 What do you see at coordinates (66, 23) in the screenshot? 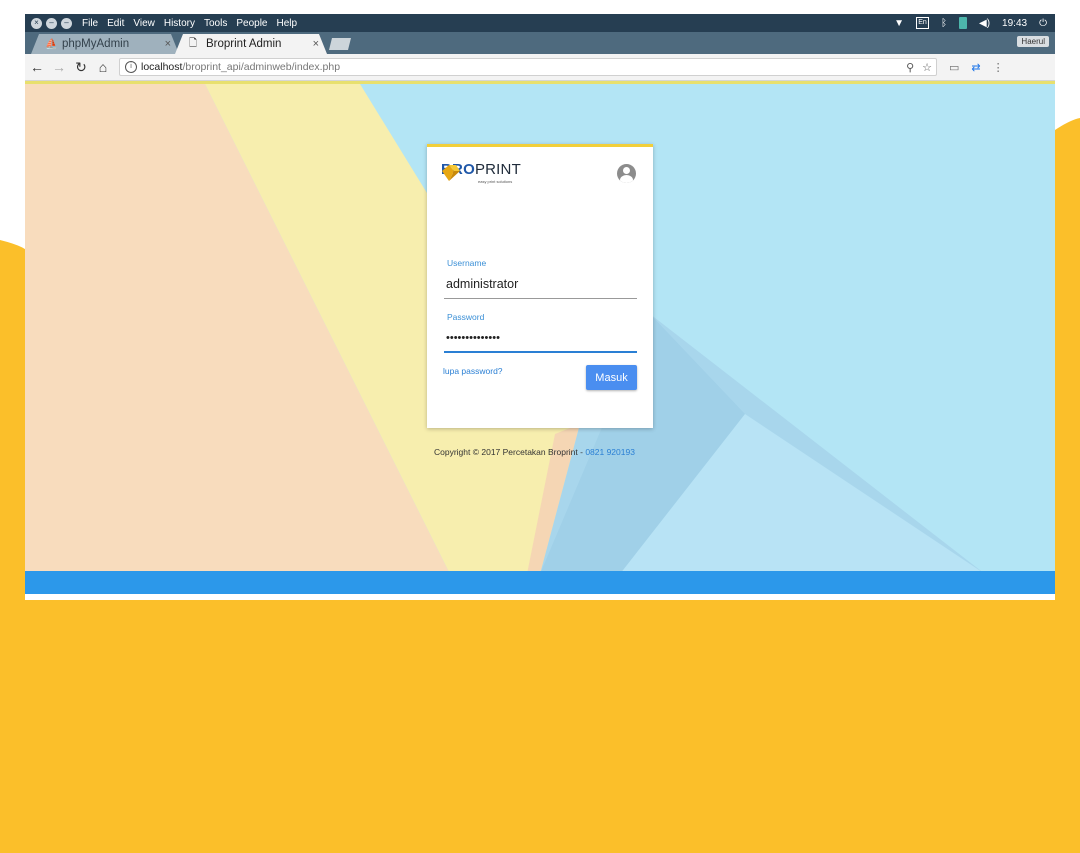
I see `window-maximize-button: –` at bounding box center [66, 23].